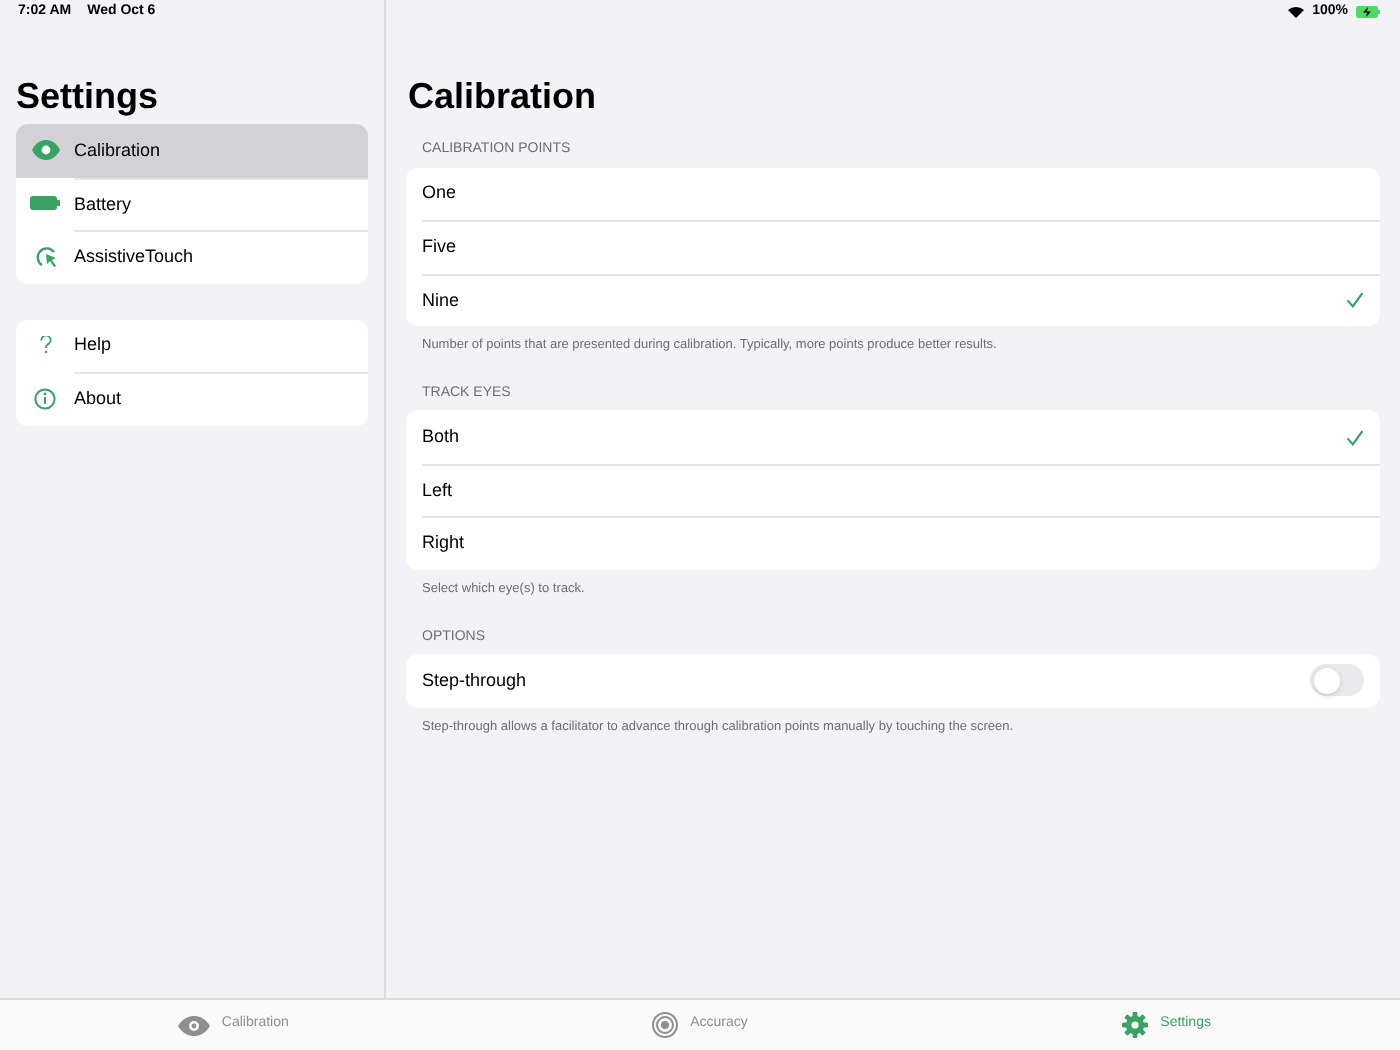 Image resolution: width=1400 pixels, height=1050 pixels. What do you see at coordinates (1135, 1025) in the screenshot?
I see `gear-icon` at bounding box center [1135, 1025].